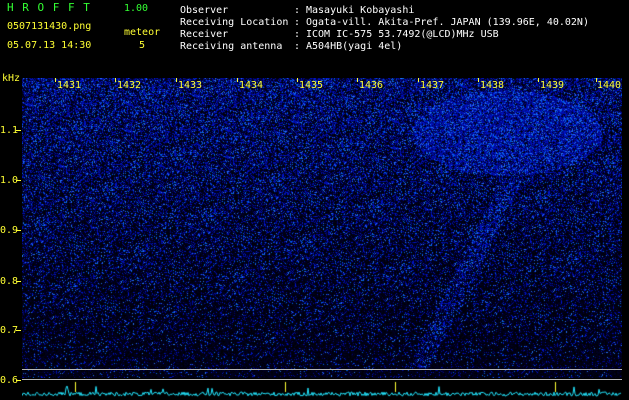  Describe the element at coordinates (251, 85) in the screenshot. I see `x-tick-label: 1434` at that location.